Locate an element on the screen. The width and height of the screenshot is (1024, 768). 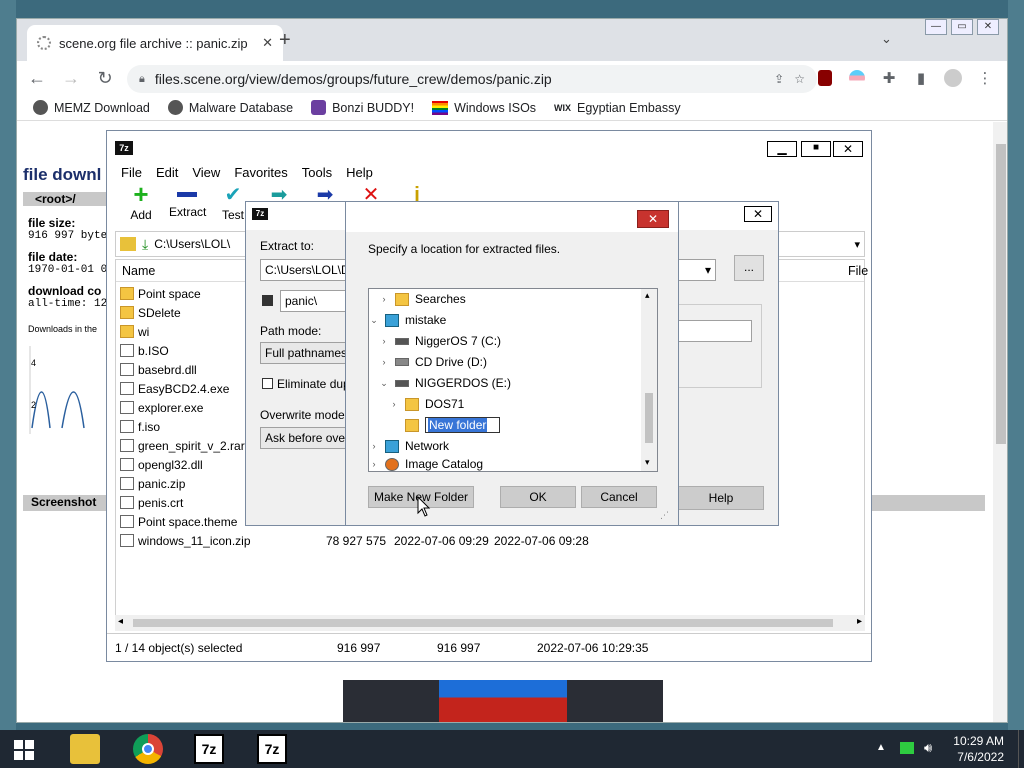
bookmark-star-icon: ☆ is located at coordinates (799, 79).